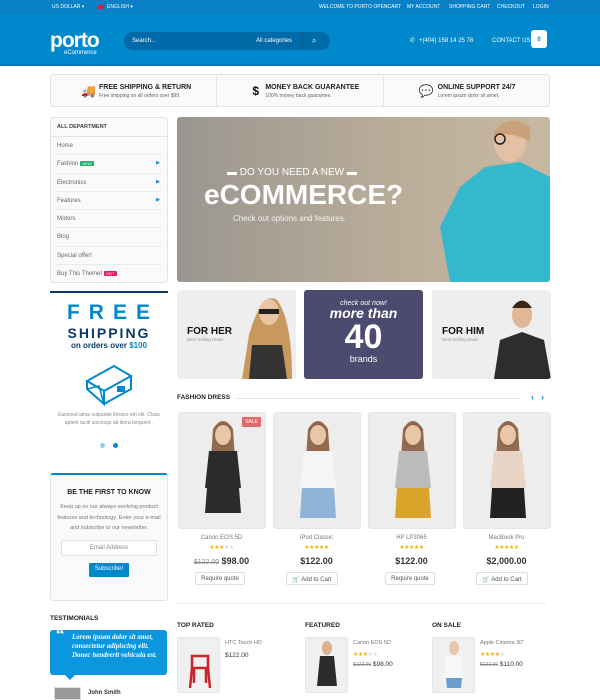 Image resolution: width=600 pixels, height=700 pixels. Describe the element at coordinates (542, 397) in the screenshot. I see `next-arrow-icon: ›` at that location.